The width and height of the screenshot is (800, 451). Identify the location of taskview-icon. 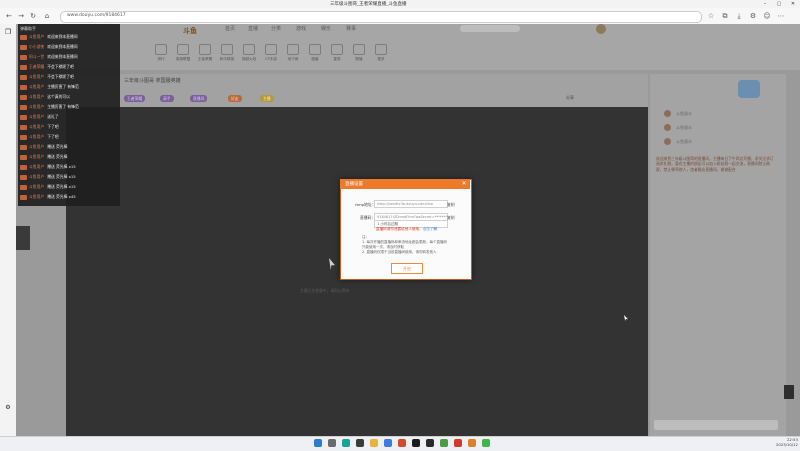
(360, 443).